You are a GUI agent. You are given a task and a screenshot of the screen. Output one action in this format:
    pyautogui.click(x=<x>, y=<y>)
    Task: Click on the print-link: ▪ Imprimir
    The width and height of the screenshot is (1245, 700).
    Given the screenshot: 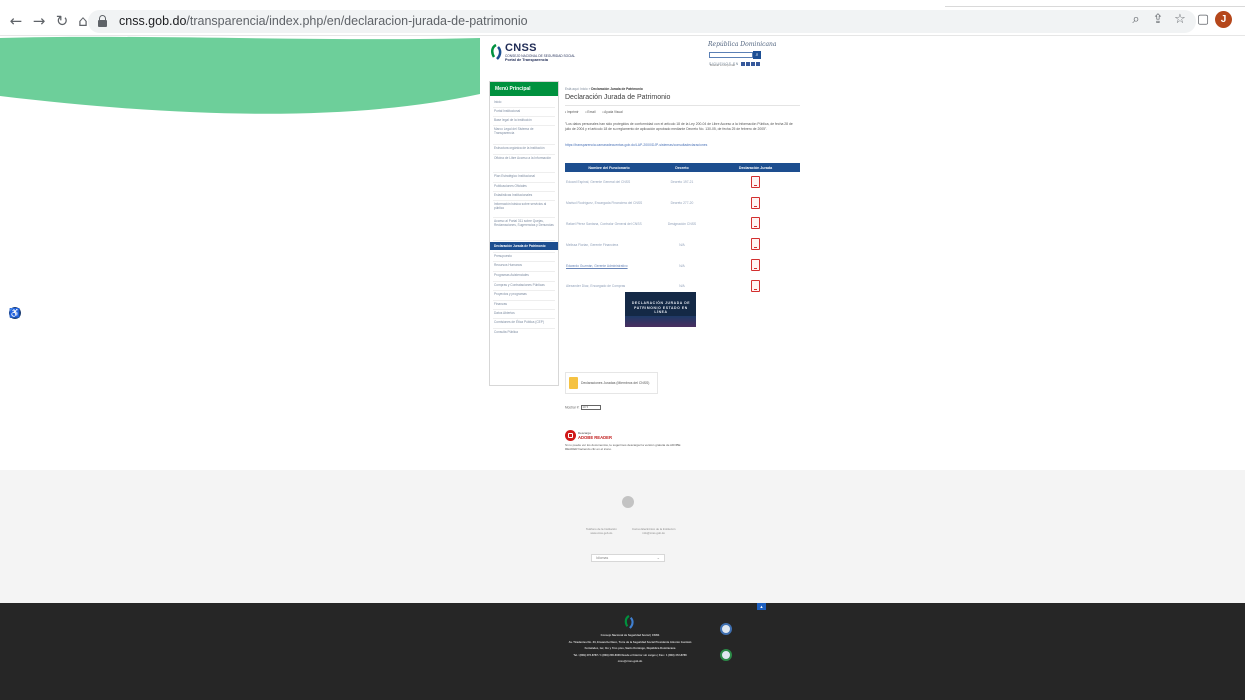 What is the action you would take?
    pyautogui.click(x=572, y=112)
    